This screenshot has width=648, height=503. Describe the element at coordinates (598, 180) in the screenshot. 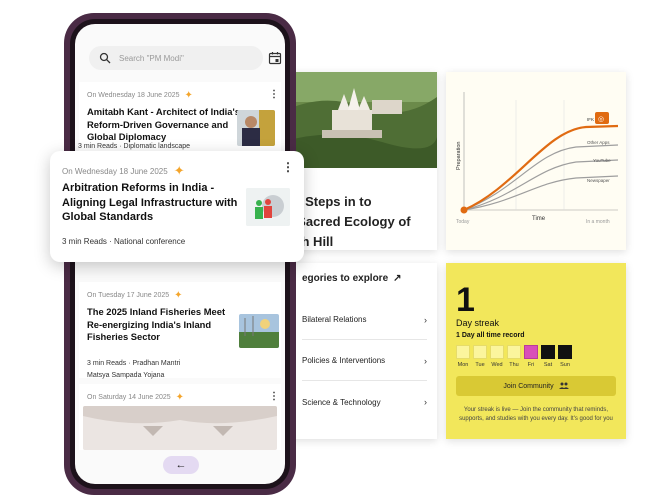

I see `series-label-newspaper: Newspaper` at that location.